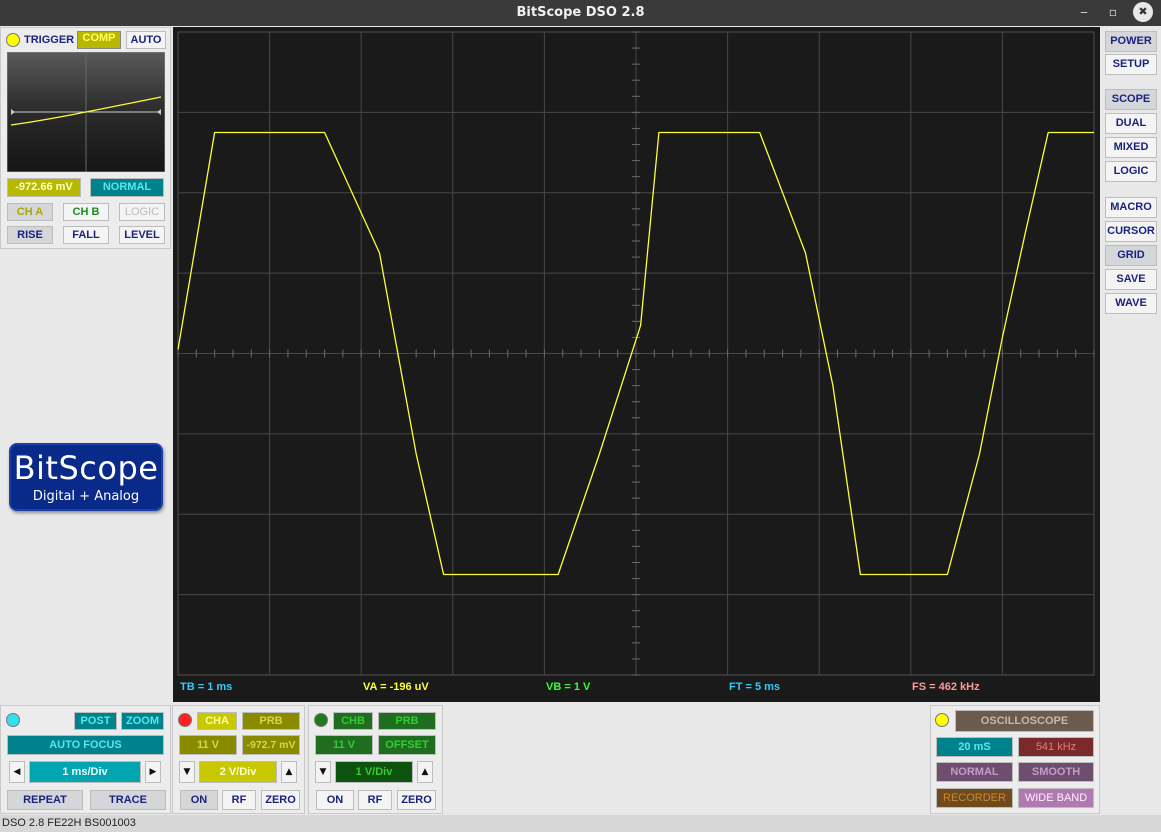 Image resolution: width=1161 pixels, height=832 pixels. Describe the element at coordinates (44, 187) in the screenshot. I see `trigger-level-value: -972.66 mV` at that location.